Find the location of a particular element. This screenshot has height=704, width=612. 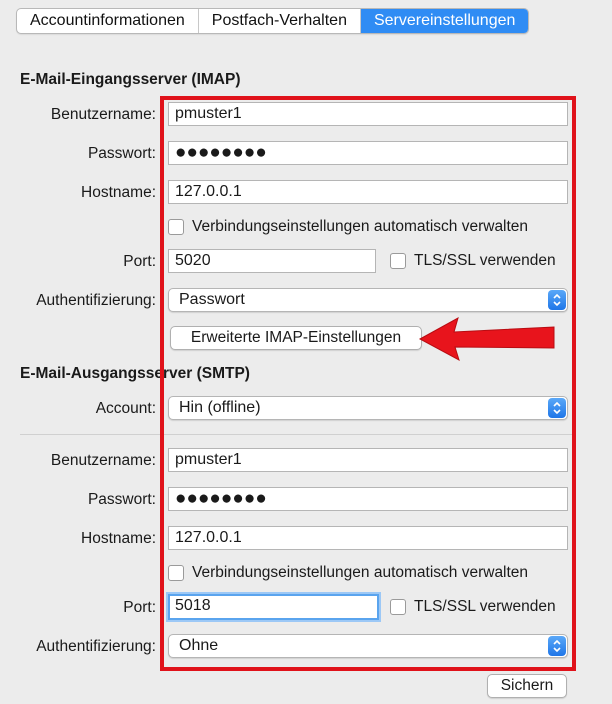

tab-server-settings: Servereinstellungen is located at coordinates (444, 21).